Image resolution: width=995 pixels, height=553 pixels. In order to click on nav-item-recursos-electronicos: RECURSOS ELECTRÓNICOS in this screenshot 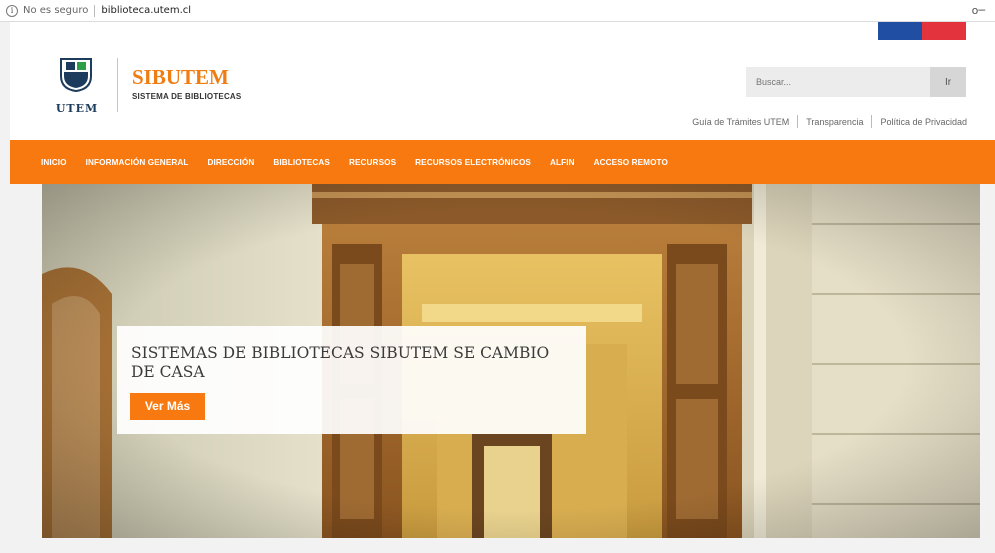, I will do `click(473, 162)`.